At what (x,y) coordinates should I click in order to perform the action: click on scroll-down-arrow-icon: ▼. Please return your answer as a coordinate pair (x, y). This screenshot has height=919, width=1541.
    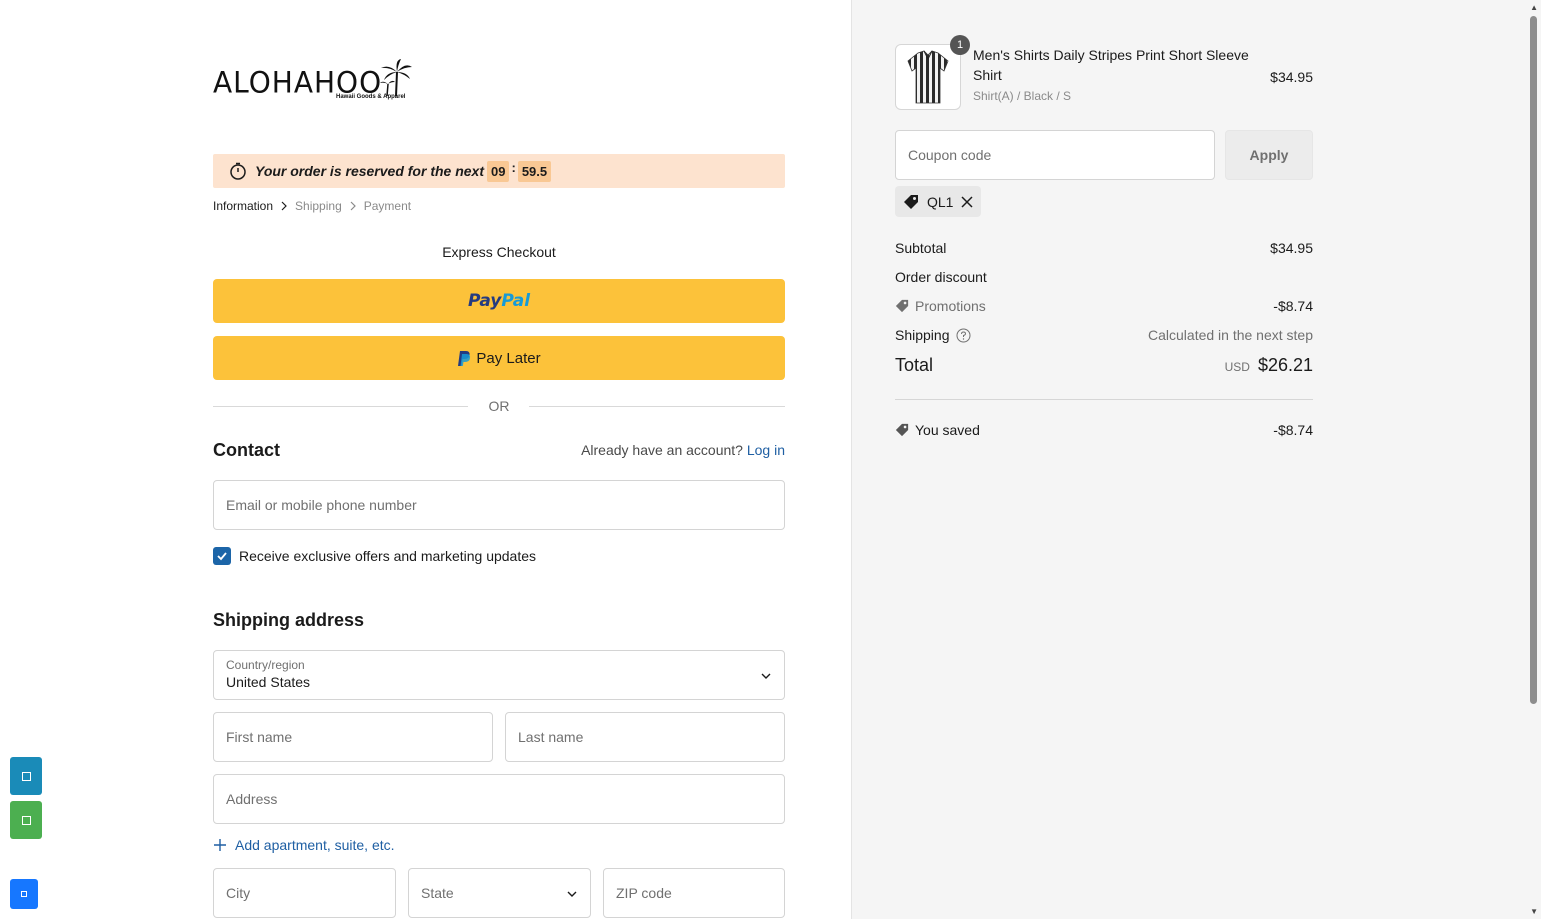
    Looking at the image, I should click on (1534, 911).